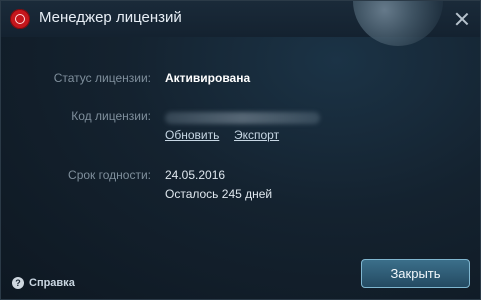 The image size is (481, 300). What do you see at coordinates (240, 23) in the screenshot?
I see `title-bar: Менеджер лицензий` at bounding box center [240, 23].